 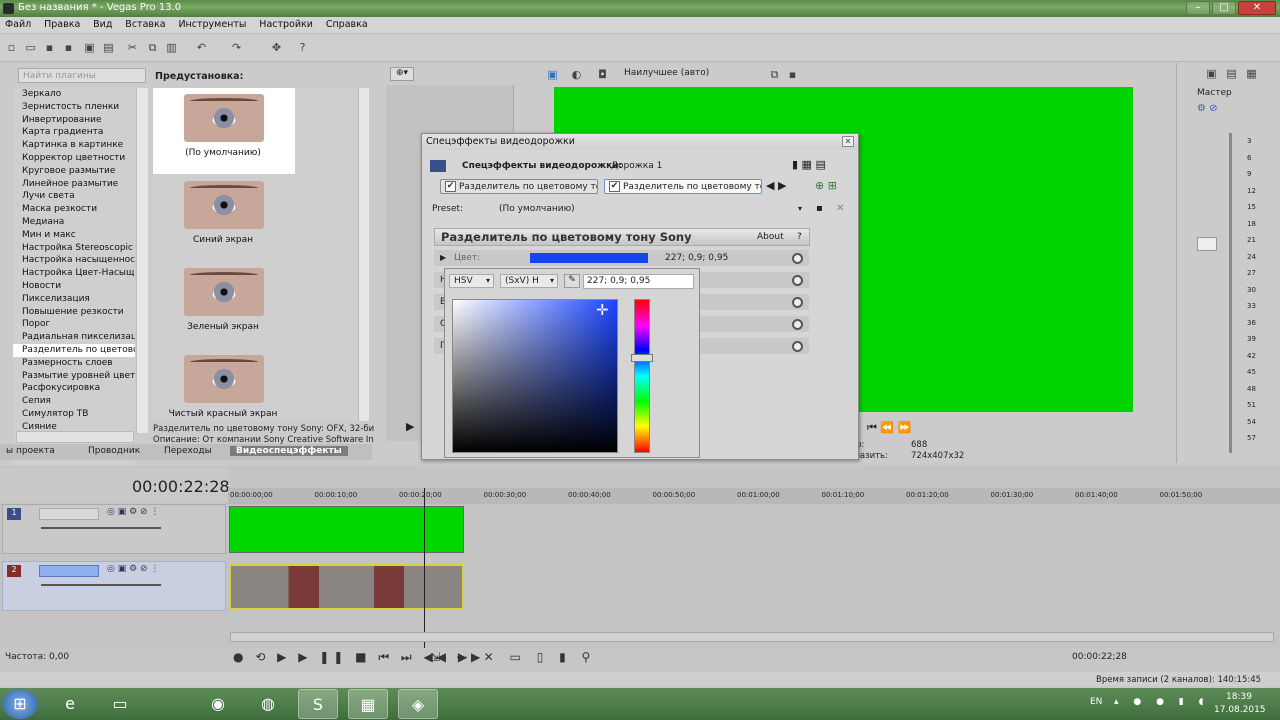 What do you see at coordinates (535, 376) in the screenshot?
I see `saturation-value-field: ✛` at bounding box center [535, 376].